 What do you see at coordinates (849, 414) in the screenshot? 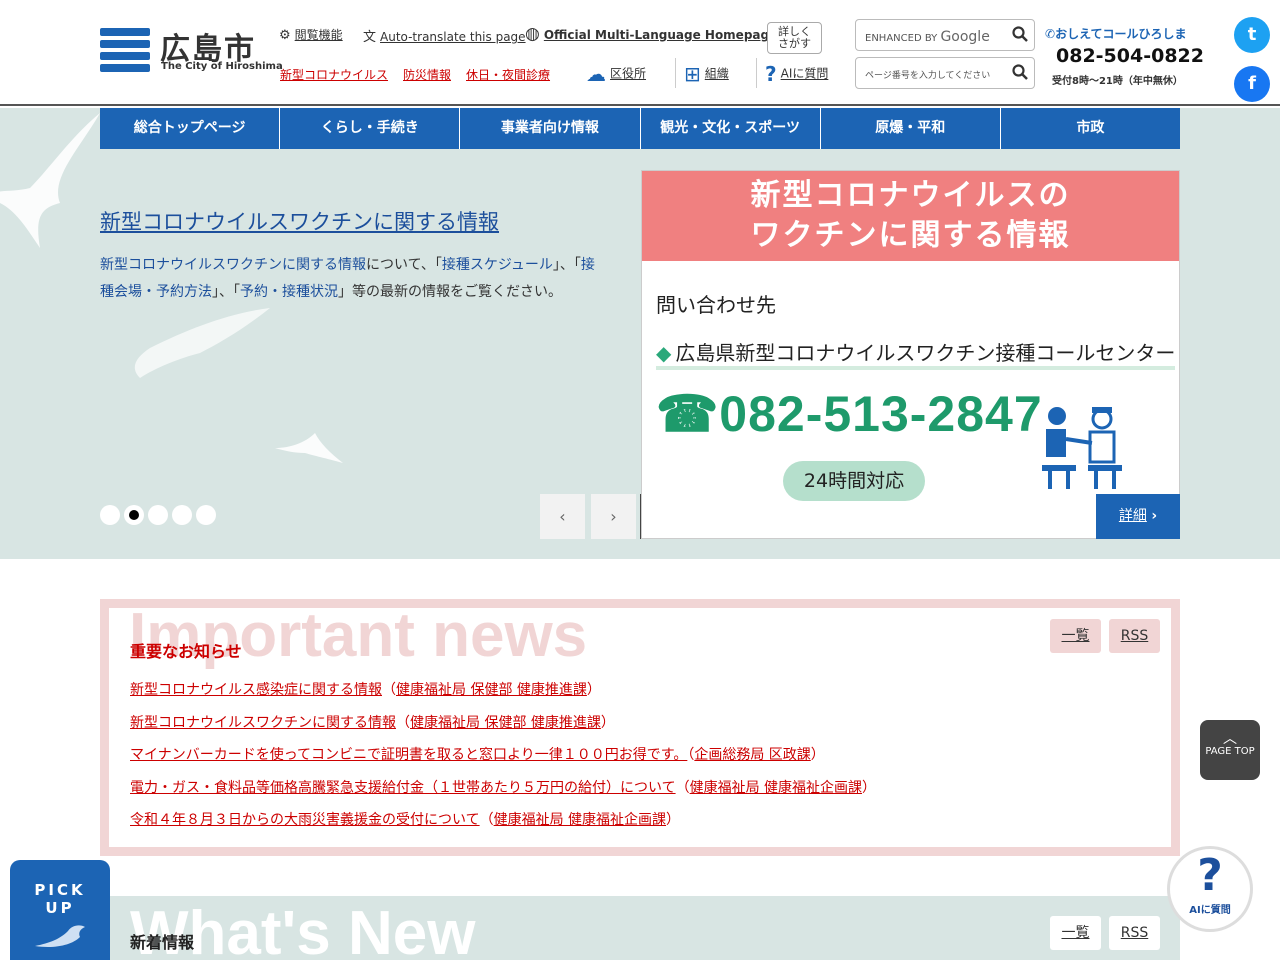
I see `slide-phone-number: ☎082-513-2847` at bounding box center [849, 414].